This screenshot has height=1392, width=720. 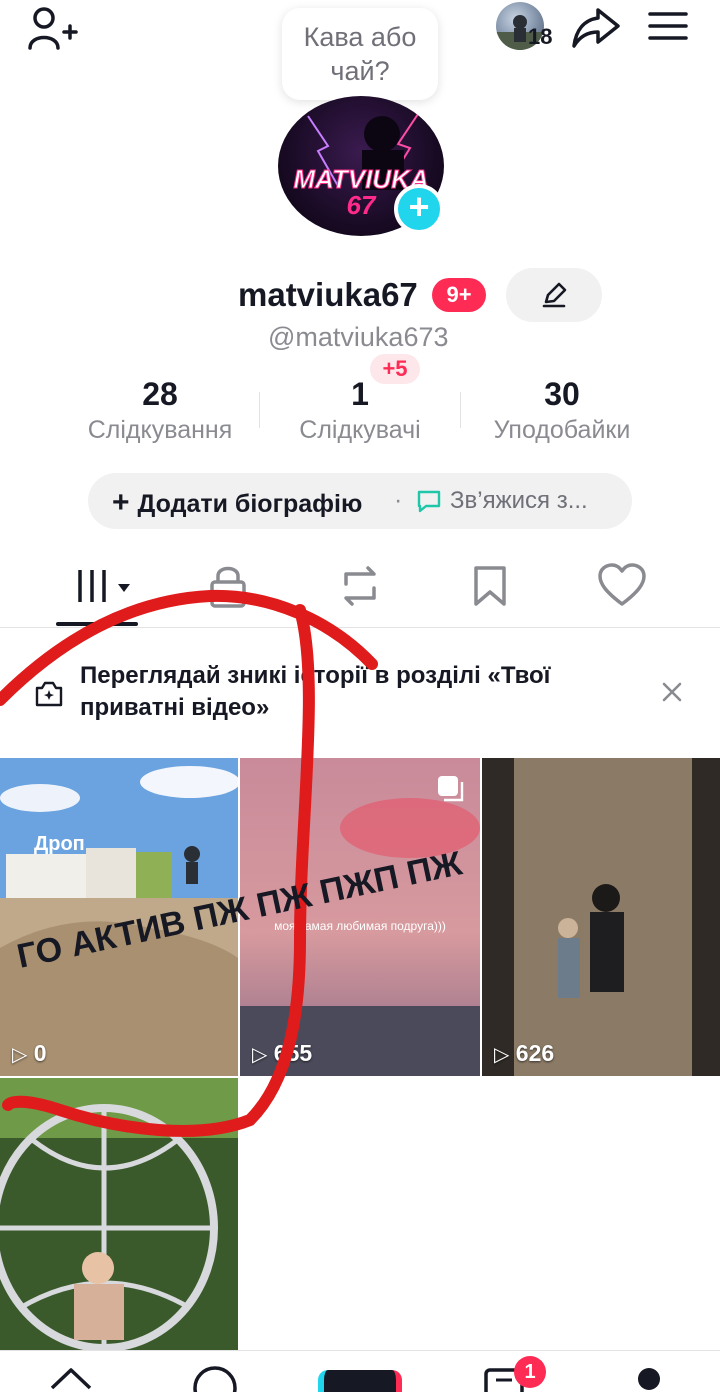 What do you see at coordinates (596, 27) in the screenshot?
I see `share-icon` at bounding box center [596, 27].